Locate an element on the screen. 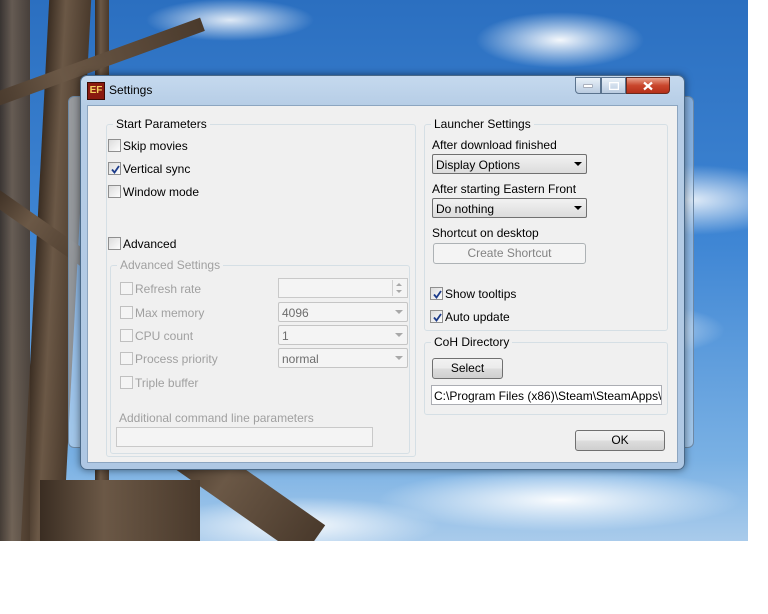  windmill-base is located at coordinates (120, 510).